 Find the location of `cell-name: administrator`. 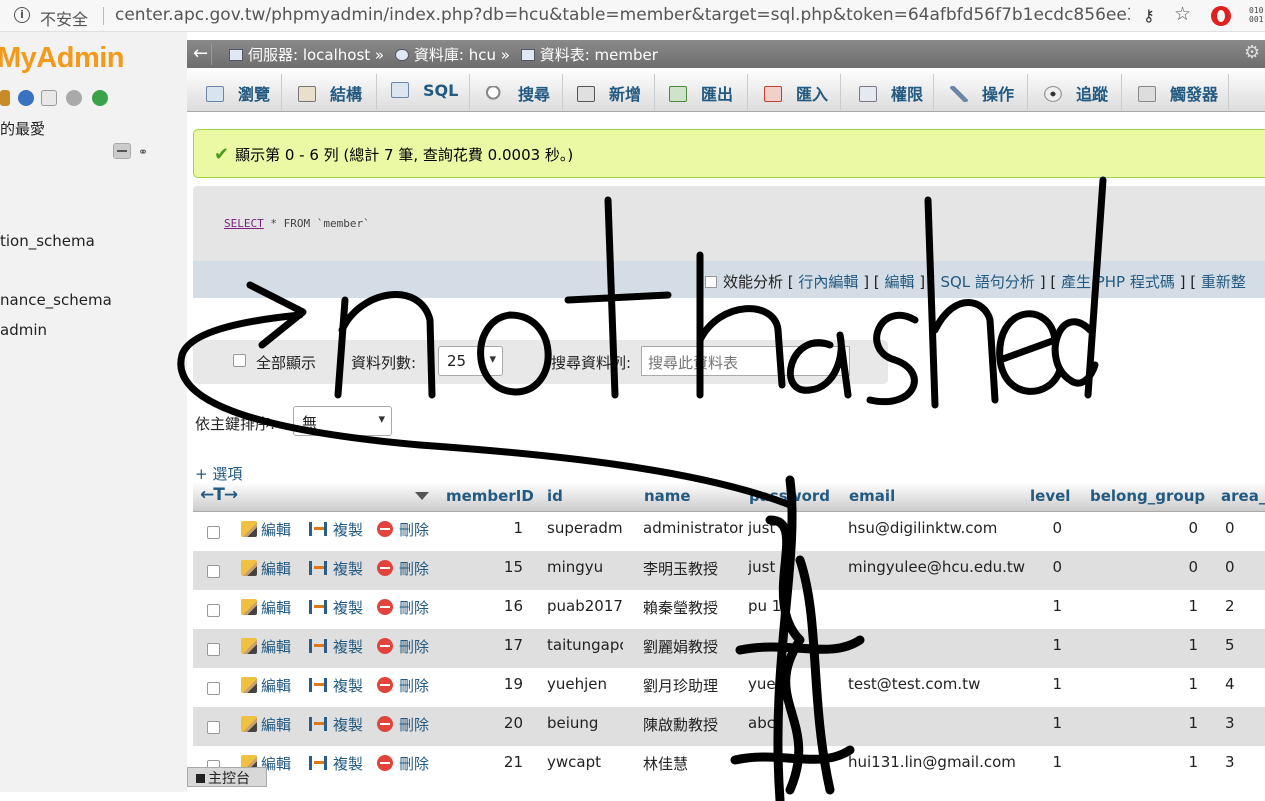

cell-name: administrator is located at coordinates (693, 528).